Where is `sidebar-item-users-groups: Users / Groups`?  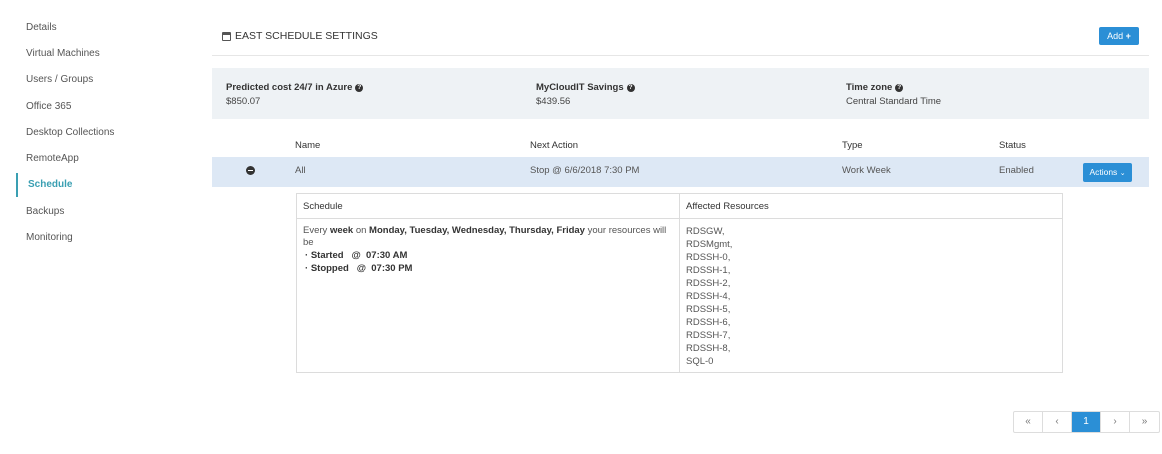
sidebar-item-users-groups: Users / Groups is located at coordinates (103, 80).